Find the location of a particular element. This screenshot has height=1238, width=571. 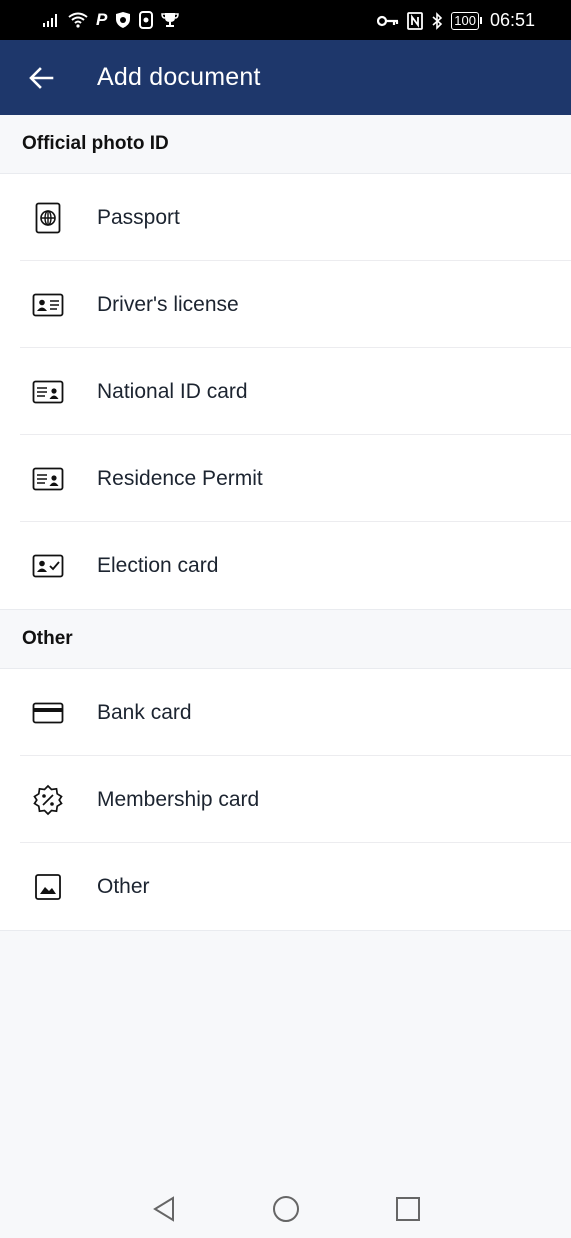

recents-square-icon is located at coordinates (407, 1209).